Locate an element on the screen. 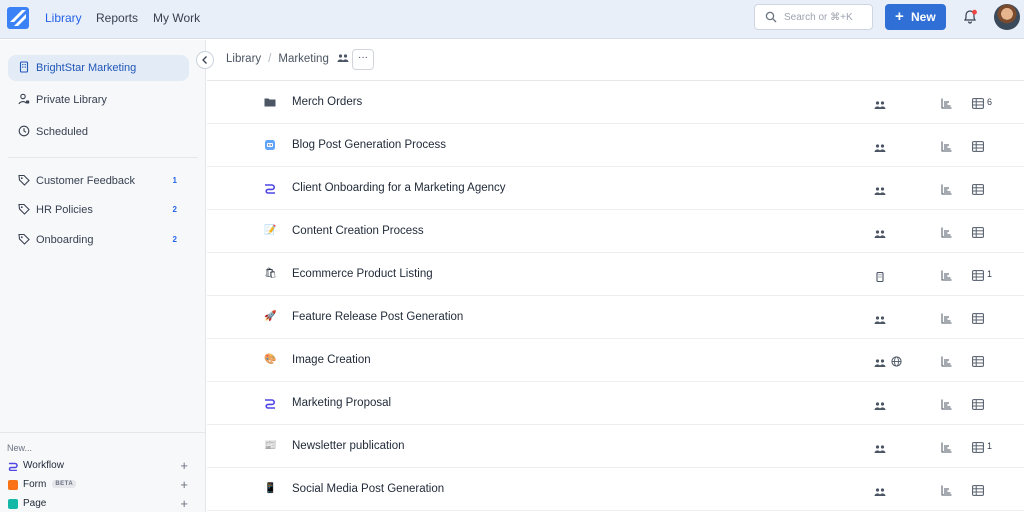 The width and height of the screenshot is (1024, 512). more-options-button: ··· is located at coordinates (363, 59).